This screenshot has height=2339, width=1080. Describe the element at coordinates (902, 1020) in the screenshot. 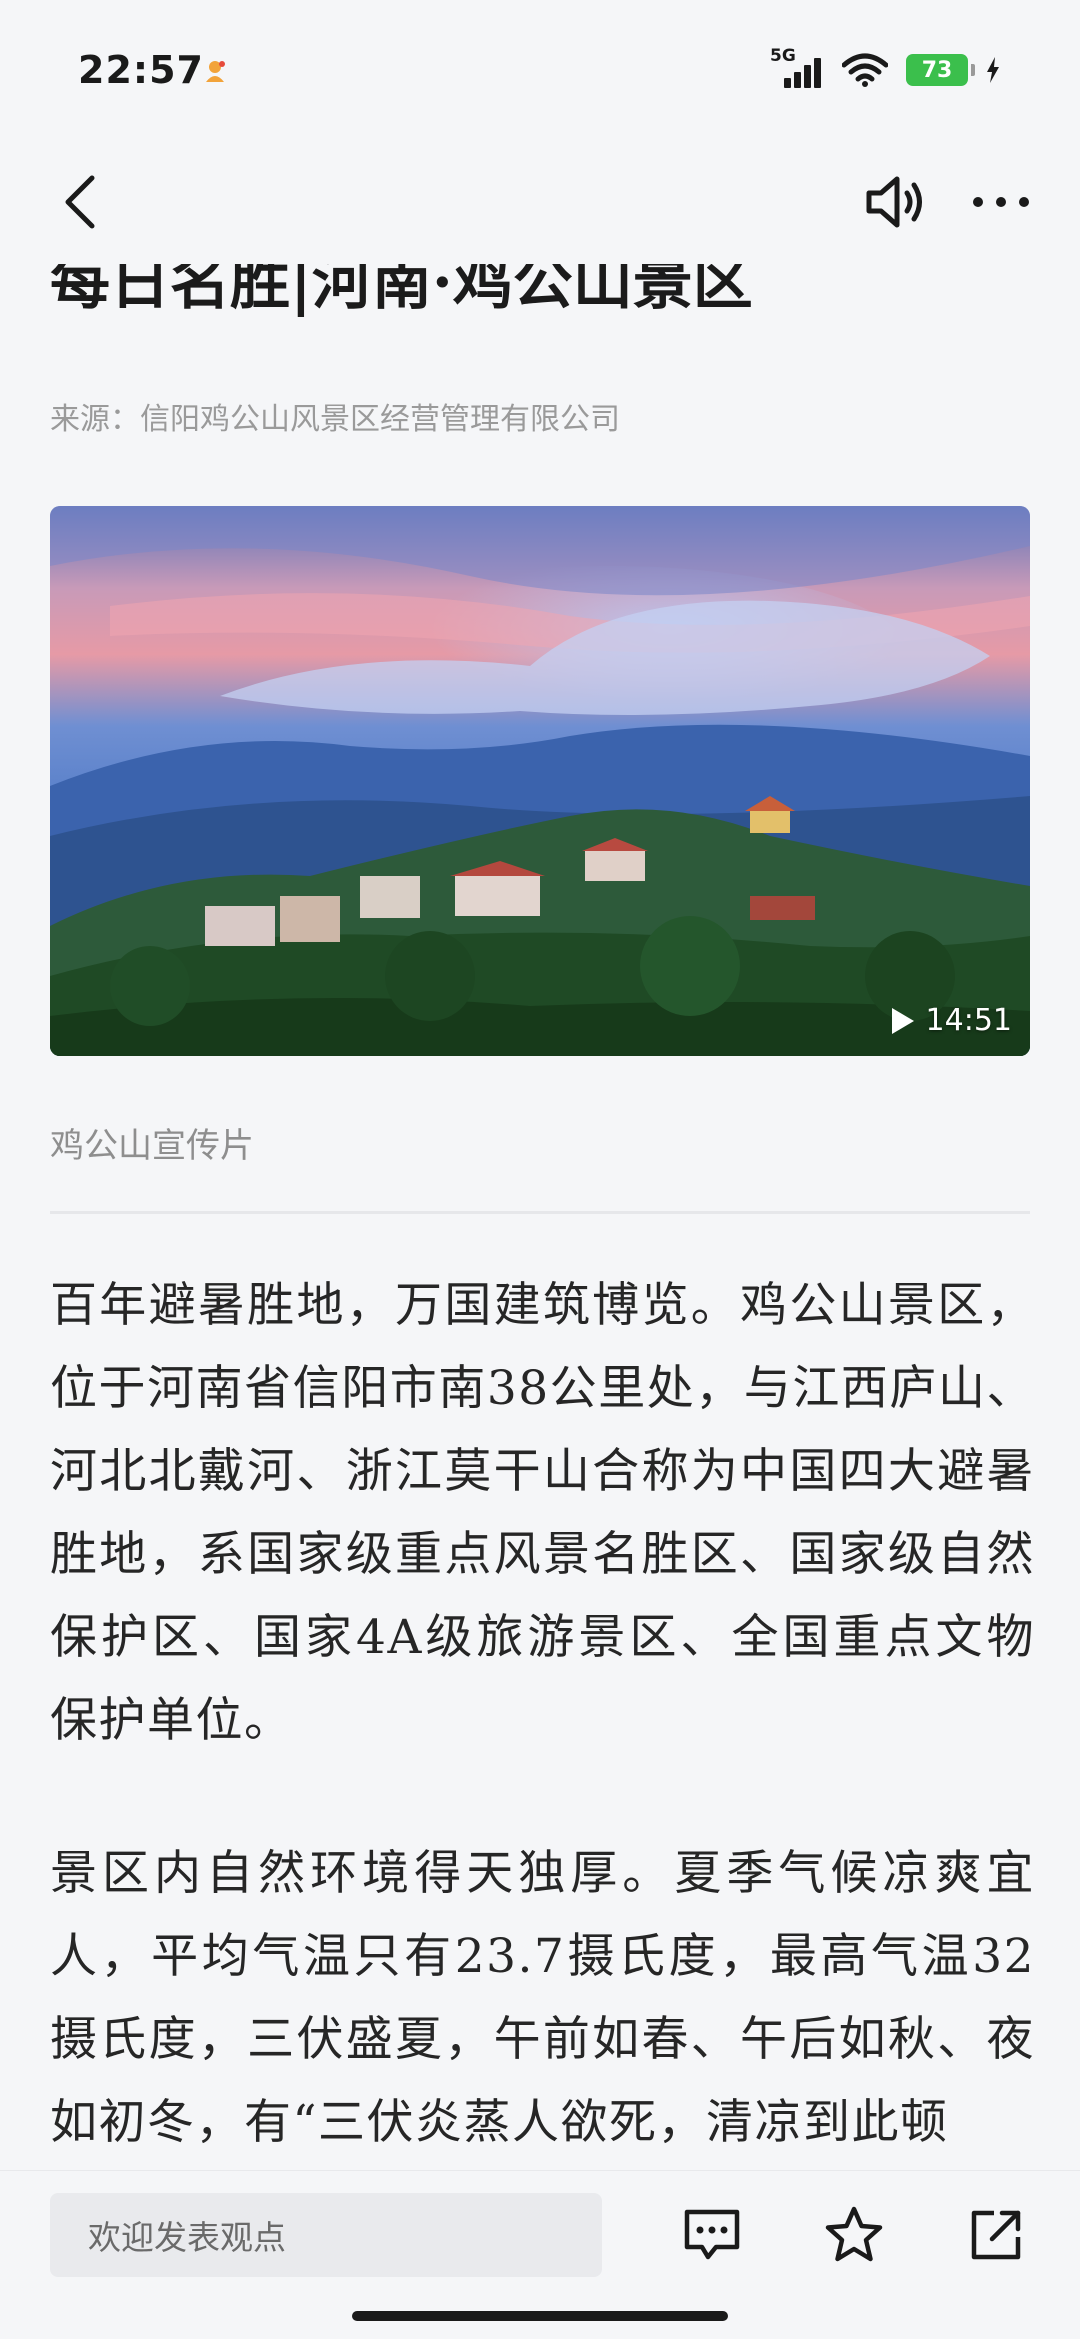

I see `play-icon` at that location.